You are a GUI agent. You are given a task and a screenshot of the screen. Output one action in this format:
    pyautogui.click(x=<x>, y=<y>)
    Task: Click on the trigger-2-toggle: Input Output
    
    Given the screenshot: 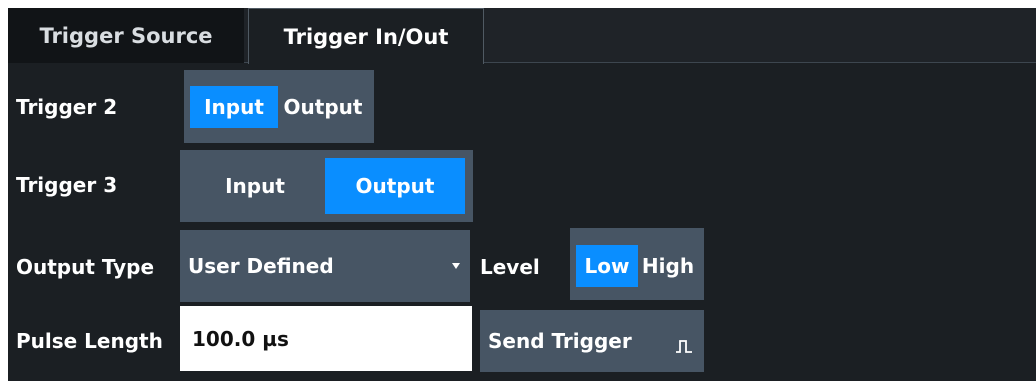 What is the action you would take?
    pyautogui.click(x=279, y=106)
    